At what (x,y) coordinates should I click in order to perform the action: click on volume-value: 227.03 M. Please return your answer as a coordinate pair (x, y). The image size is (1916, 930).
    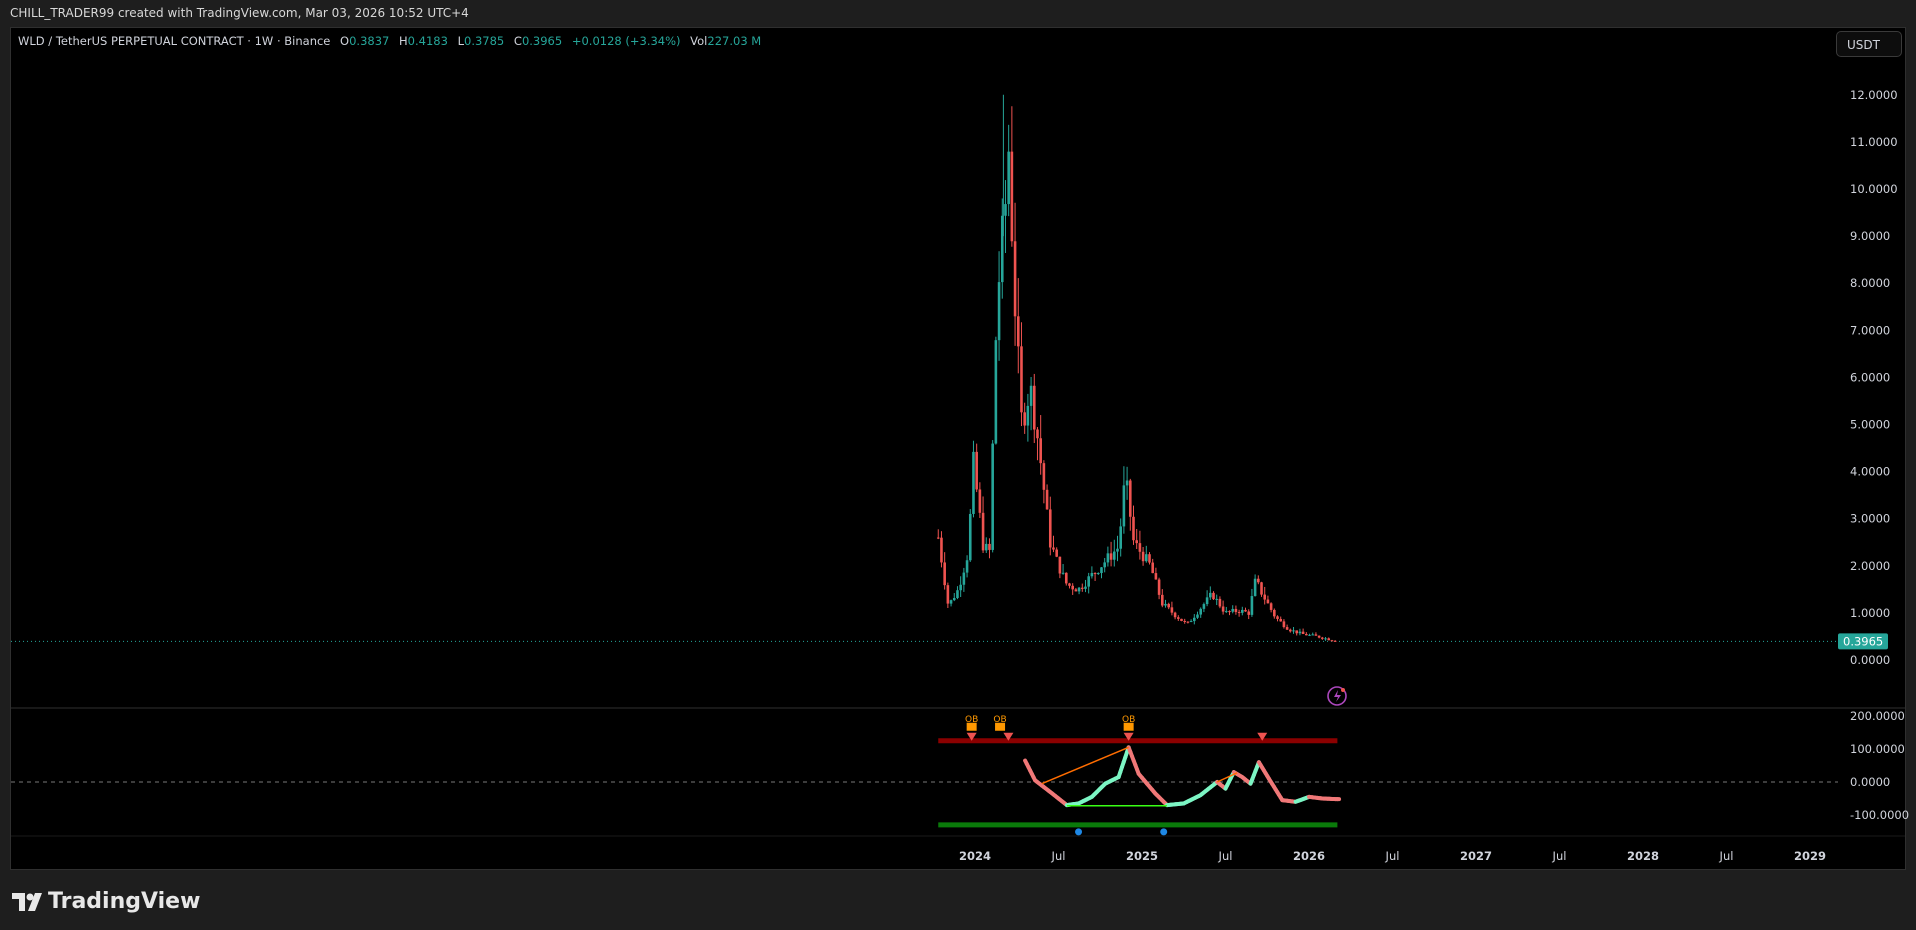
    Looking at the image, I should click on (734, 41).